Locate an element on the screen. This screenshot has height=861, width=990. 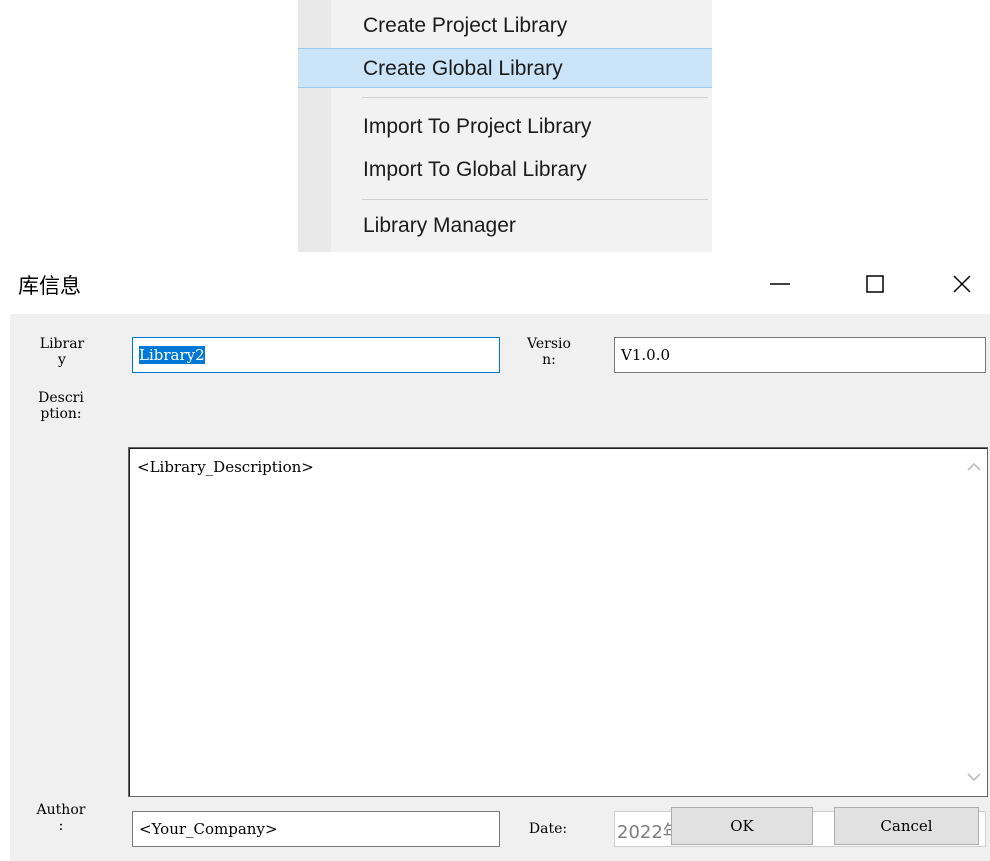
minimize-button is located at coordinates (780, 284).